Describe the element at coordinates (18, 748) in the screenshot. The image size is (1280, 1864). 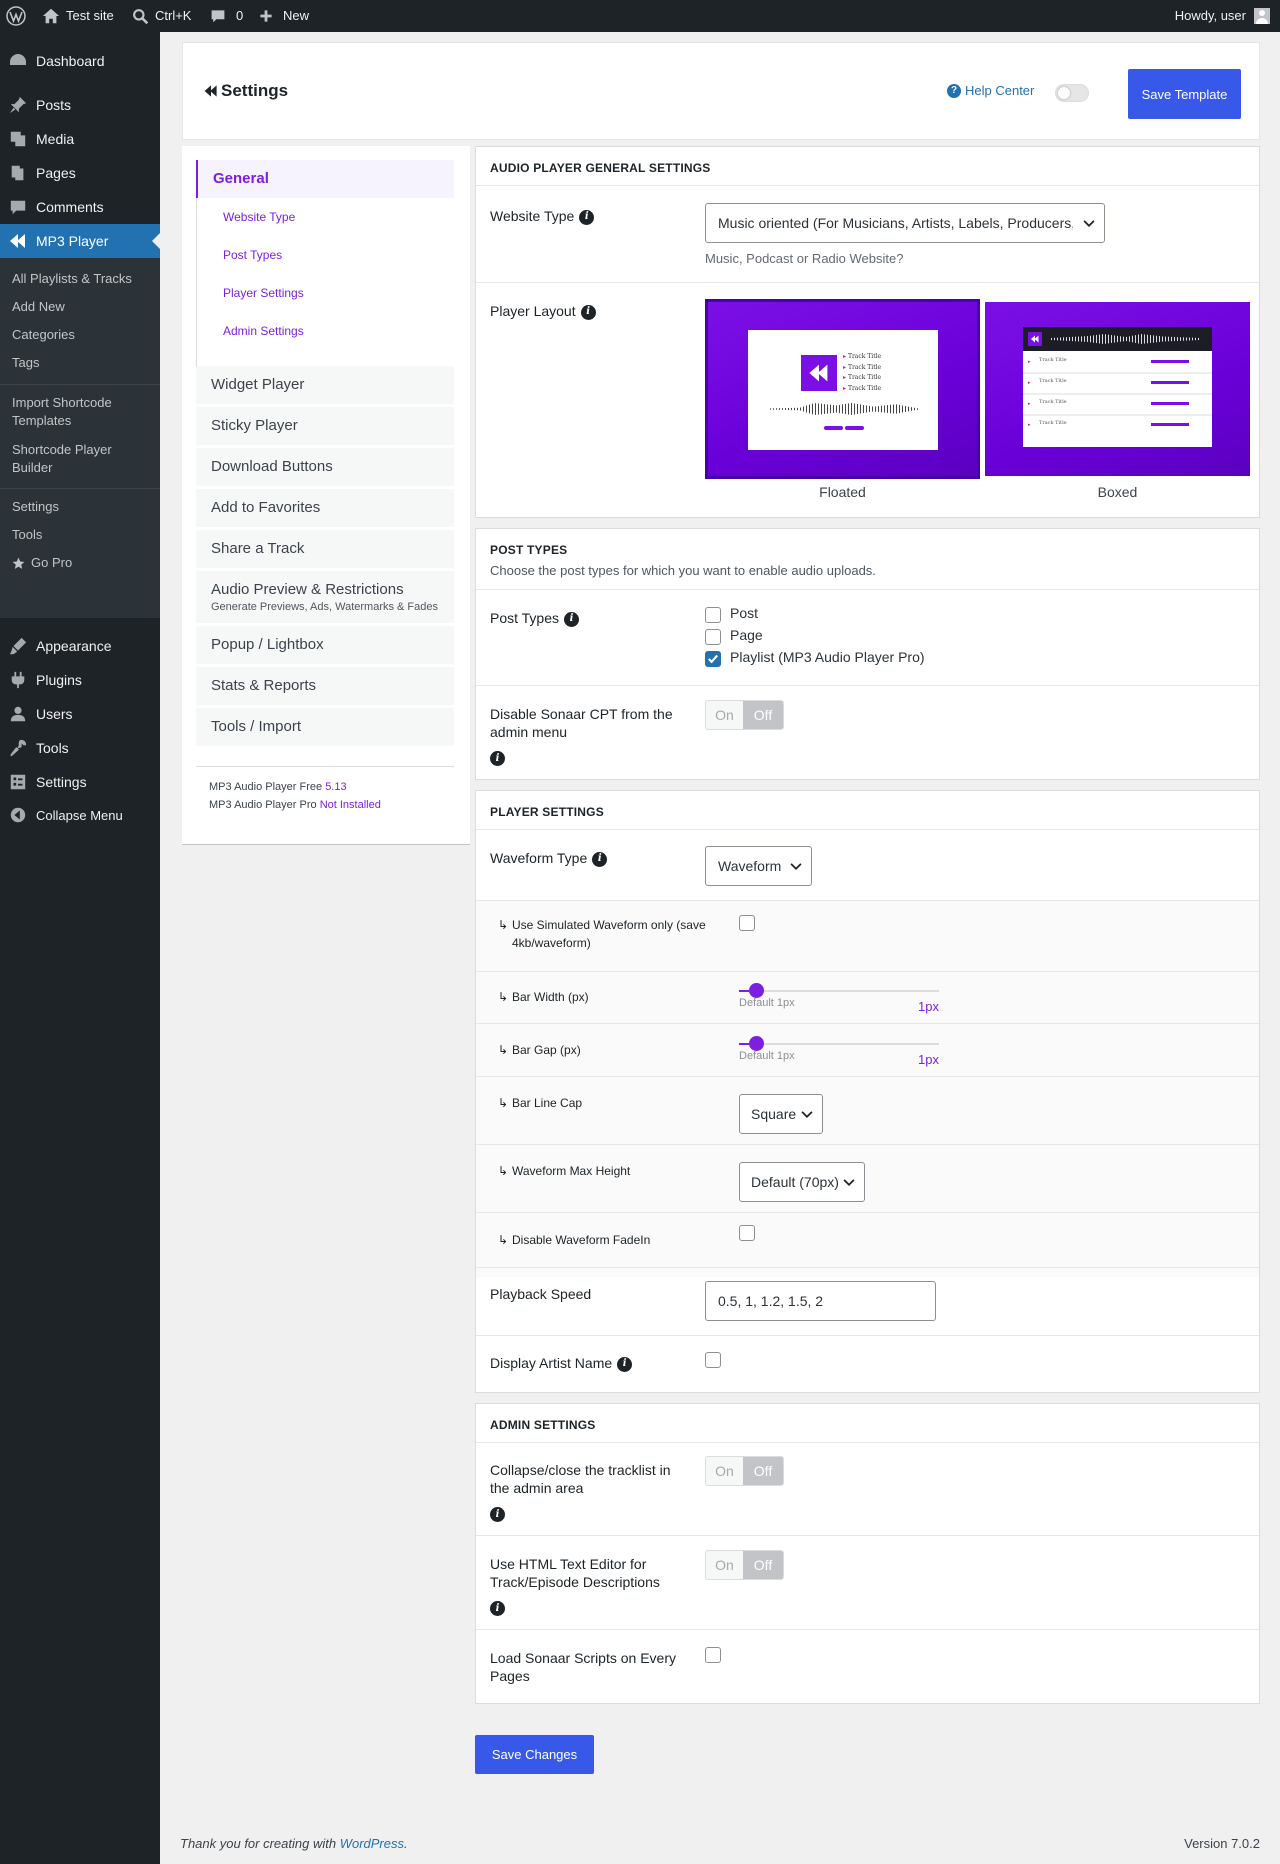
I see `wrench-icon` at that location.